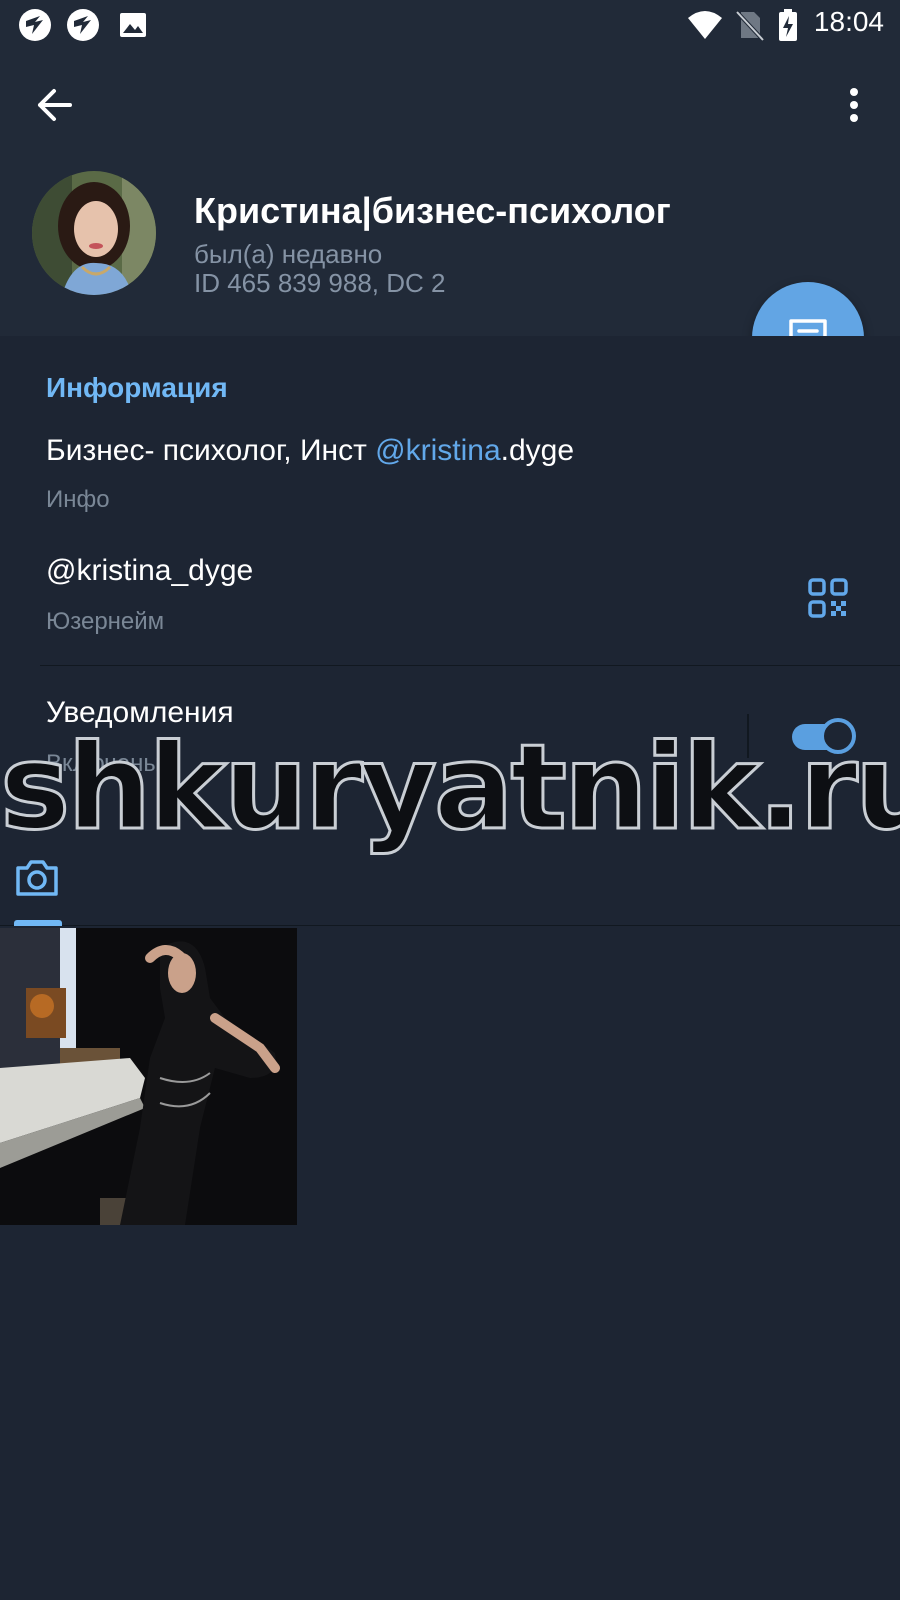 The width and height of the screenshot is (900, 1600). What do you see at coordinates (788, 25) in the screenshot?
I see `battery-charging-icon` at bounding box center [788, 25].